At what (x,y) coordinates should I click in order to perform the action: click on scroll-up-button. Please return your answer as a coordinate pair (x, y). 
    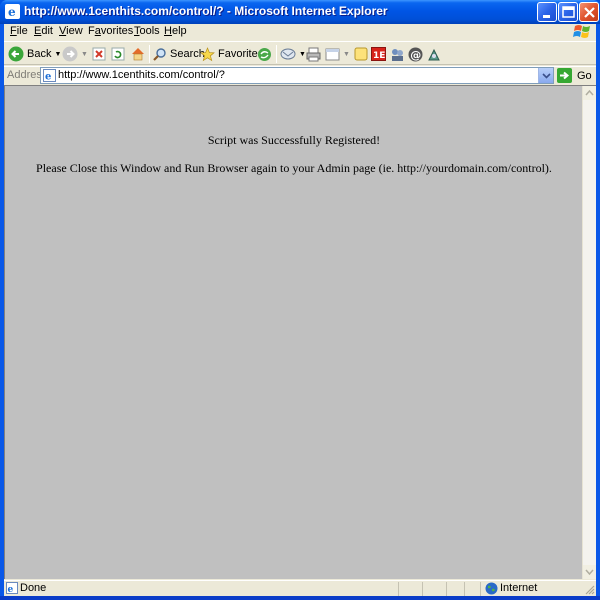
    Looking at the image, I should click on (589, 93).